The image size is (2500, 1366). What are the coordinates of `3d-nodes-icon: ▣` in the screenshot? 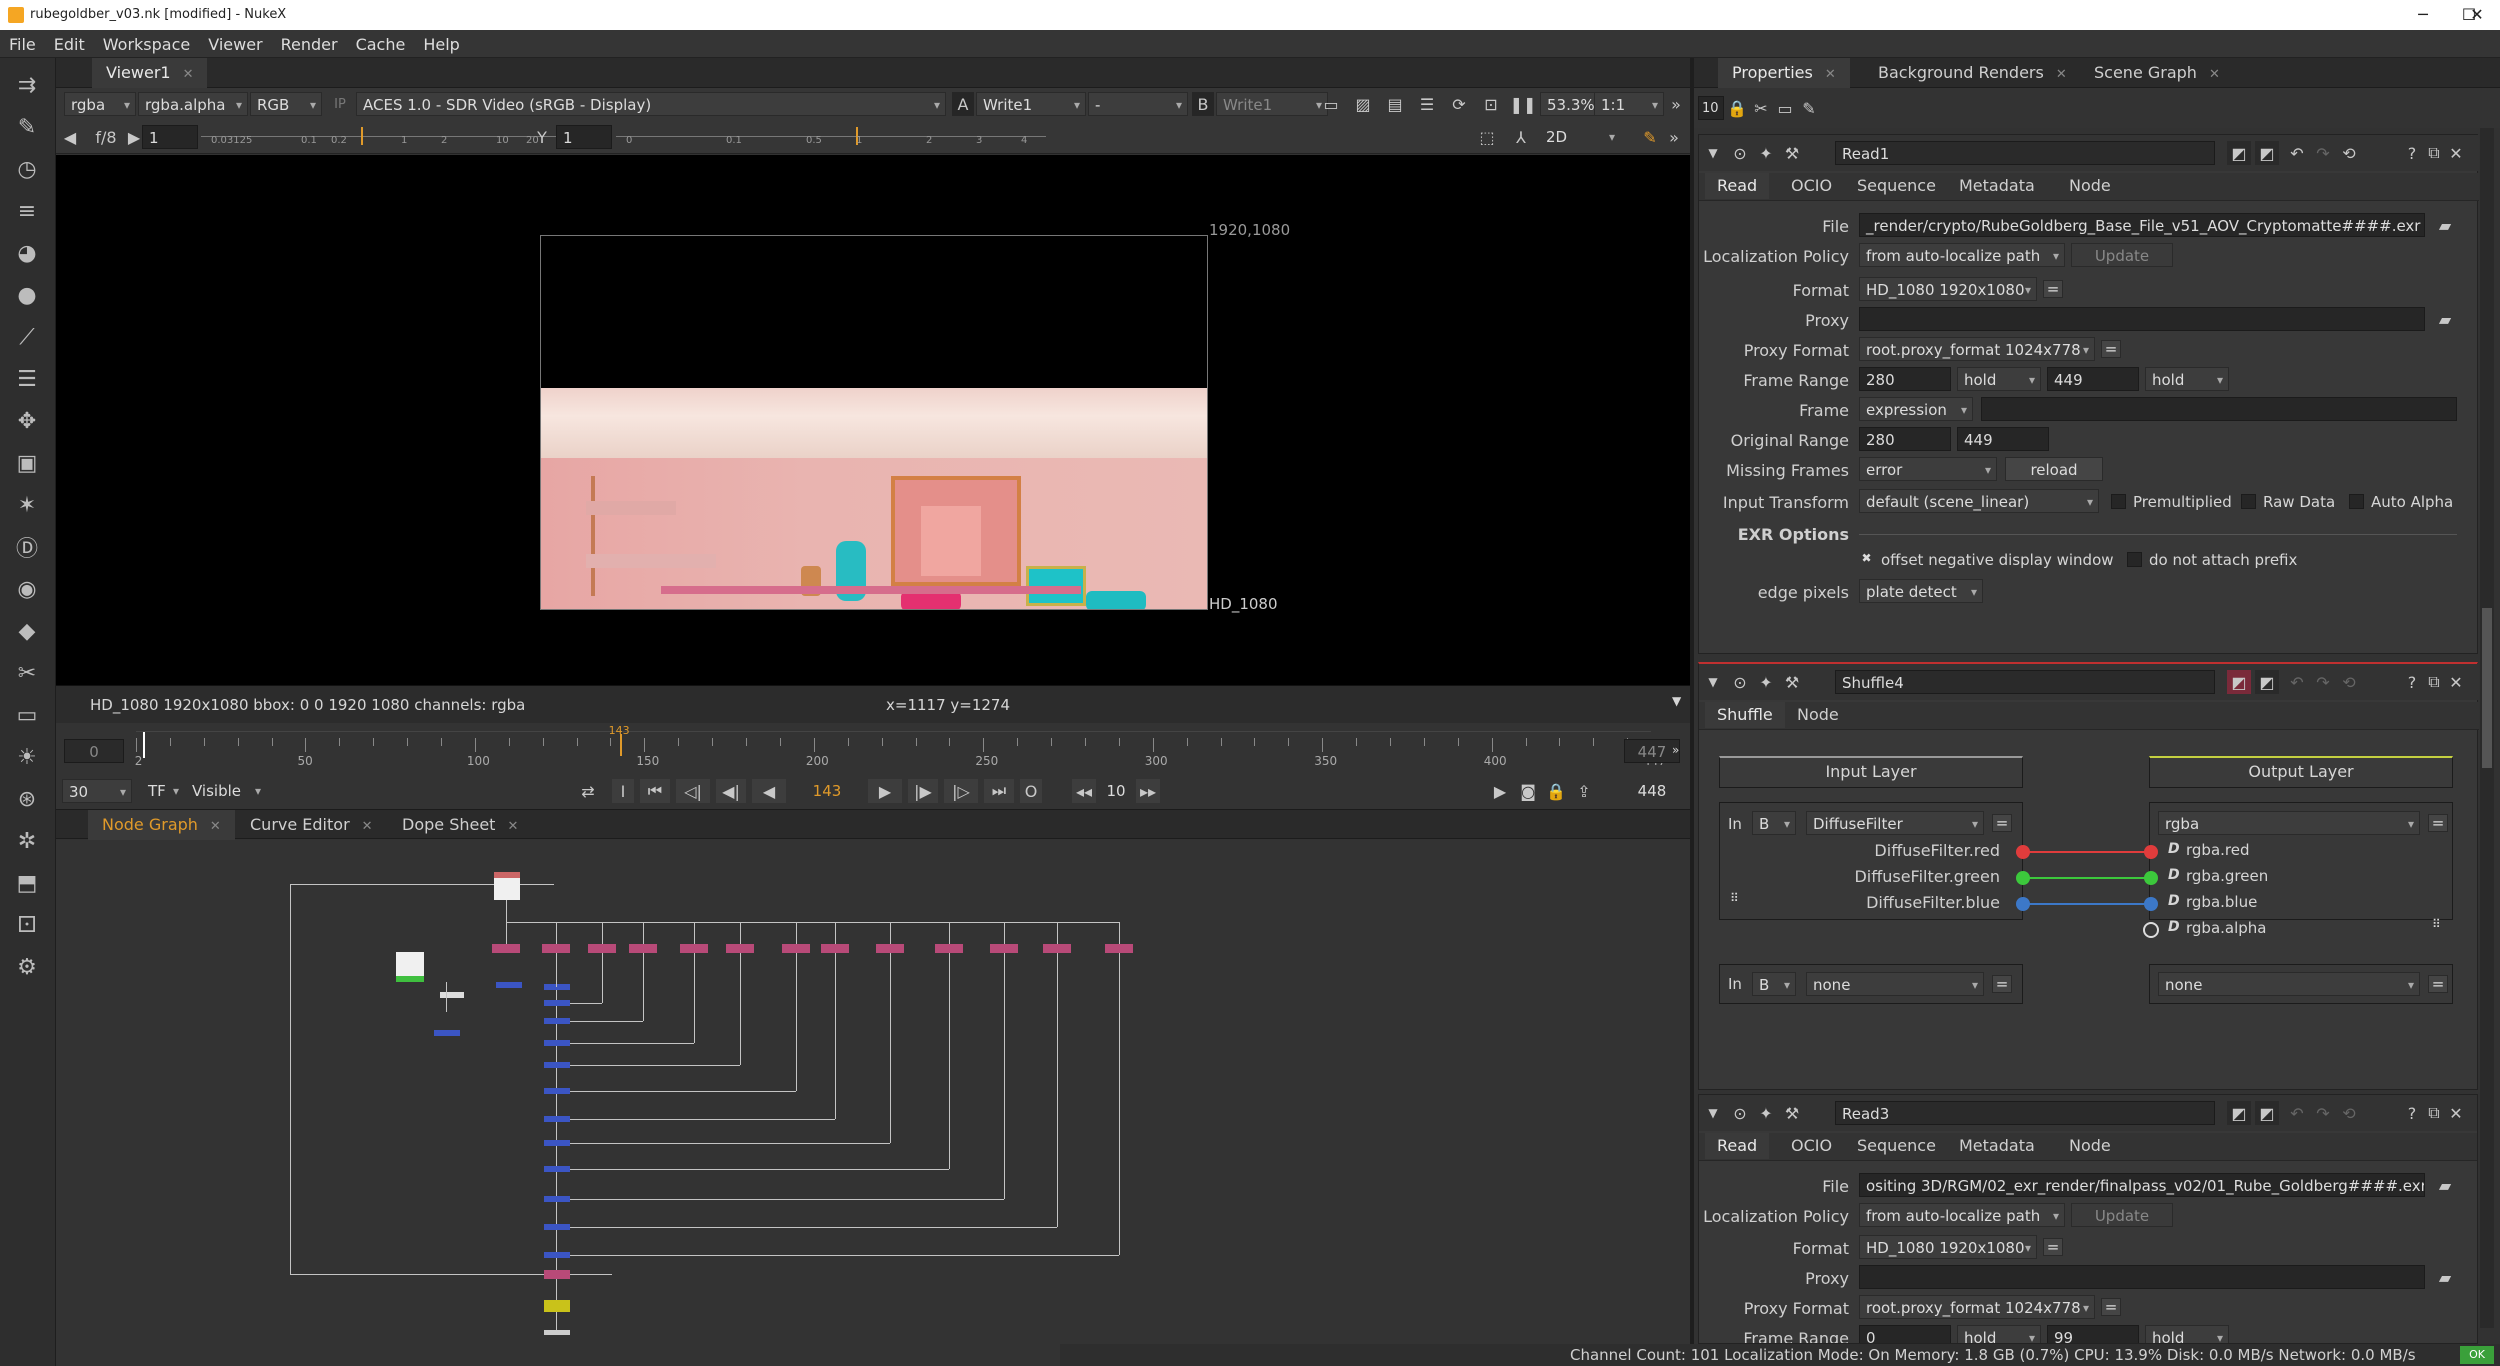 It's located at (27, 463).